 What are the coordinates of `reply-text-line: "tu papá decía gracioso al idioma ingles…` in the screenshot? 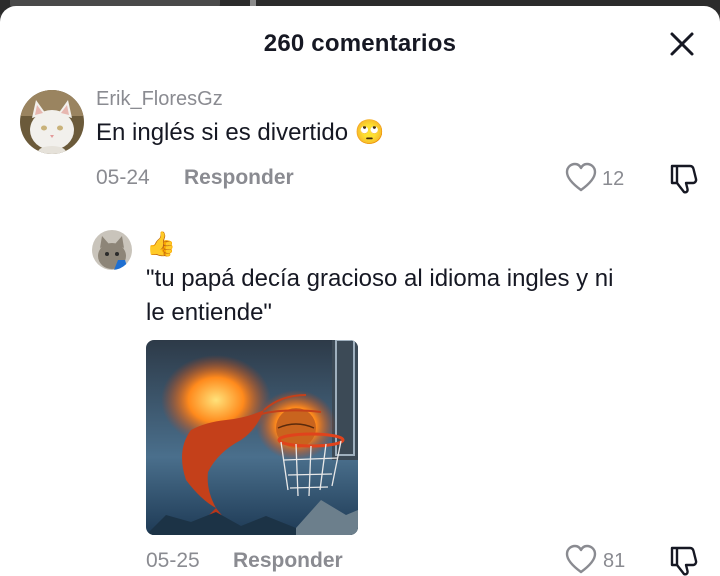 It's located at (380, 278).